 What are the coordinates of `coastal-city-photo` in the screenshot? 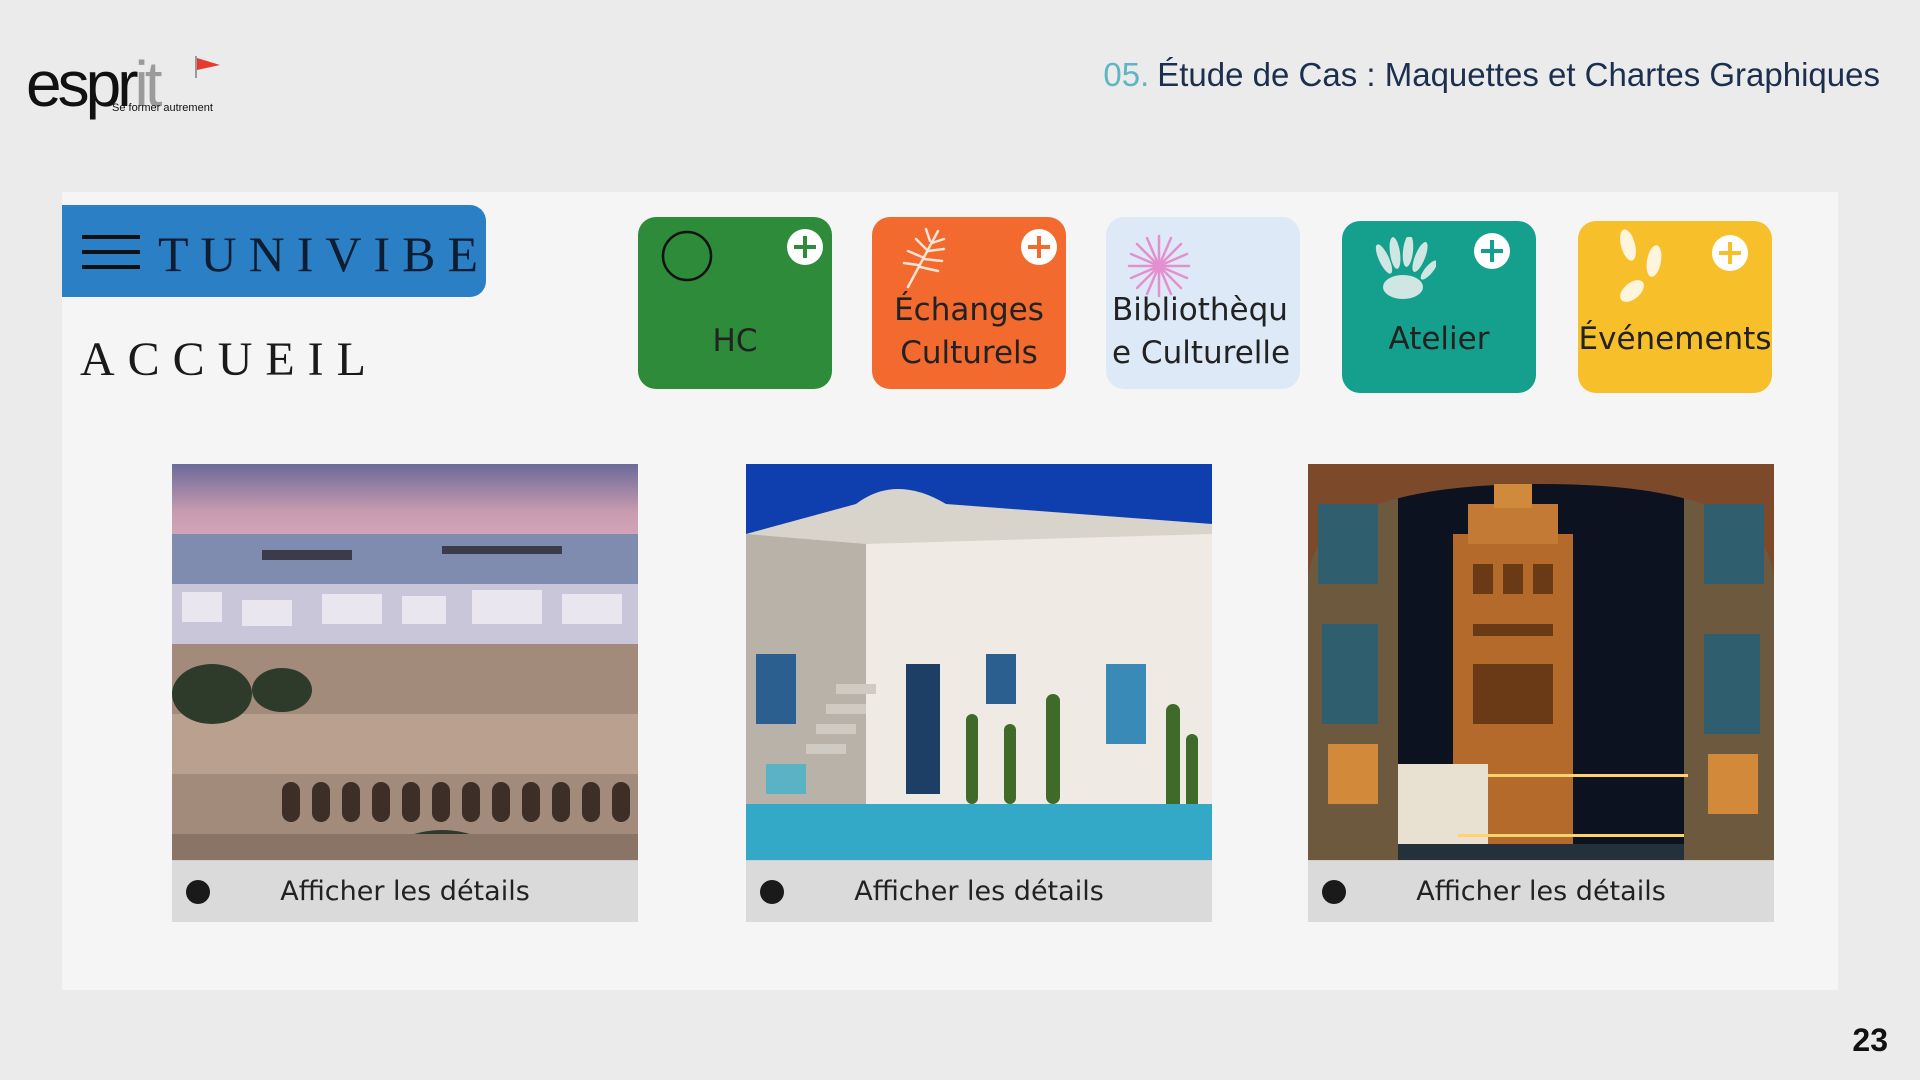 It's located at (405, 662).